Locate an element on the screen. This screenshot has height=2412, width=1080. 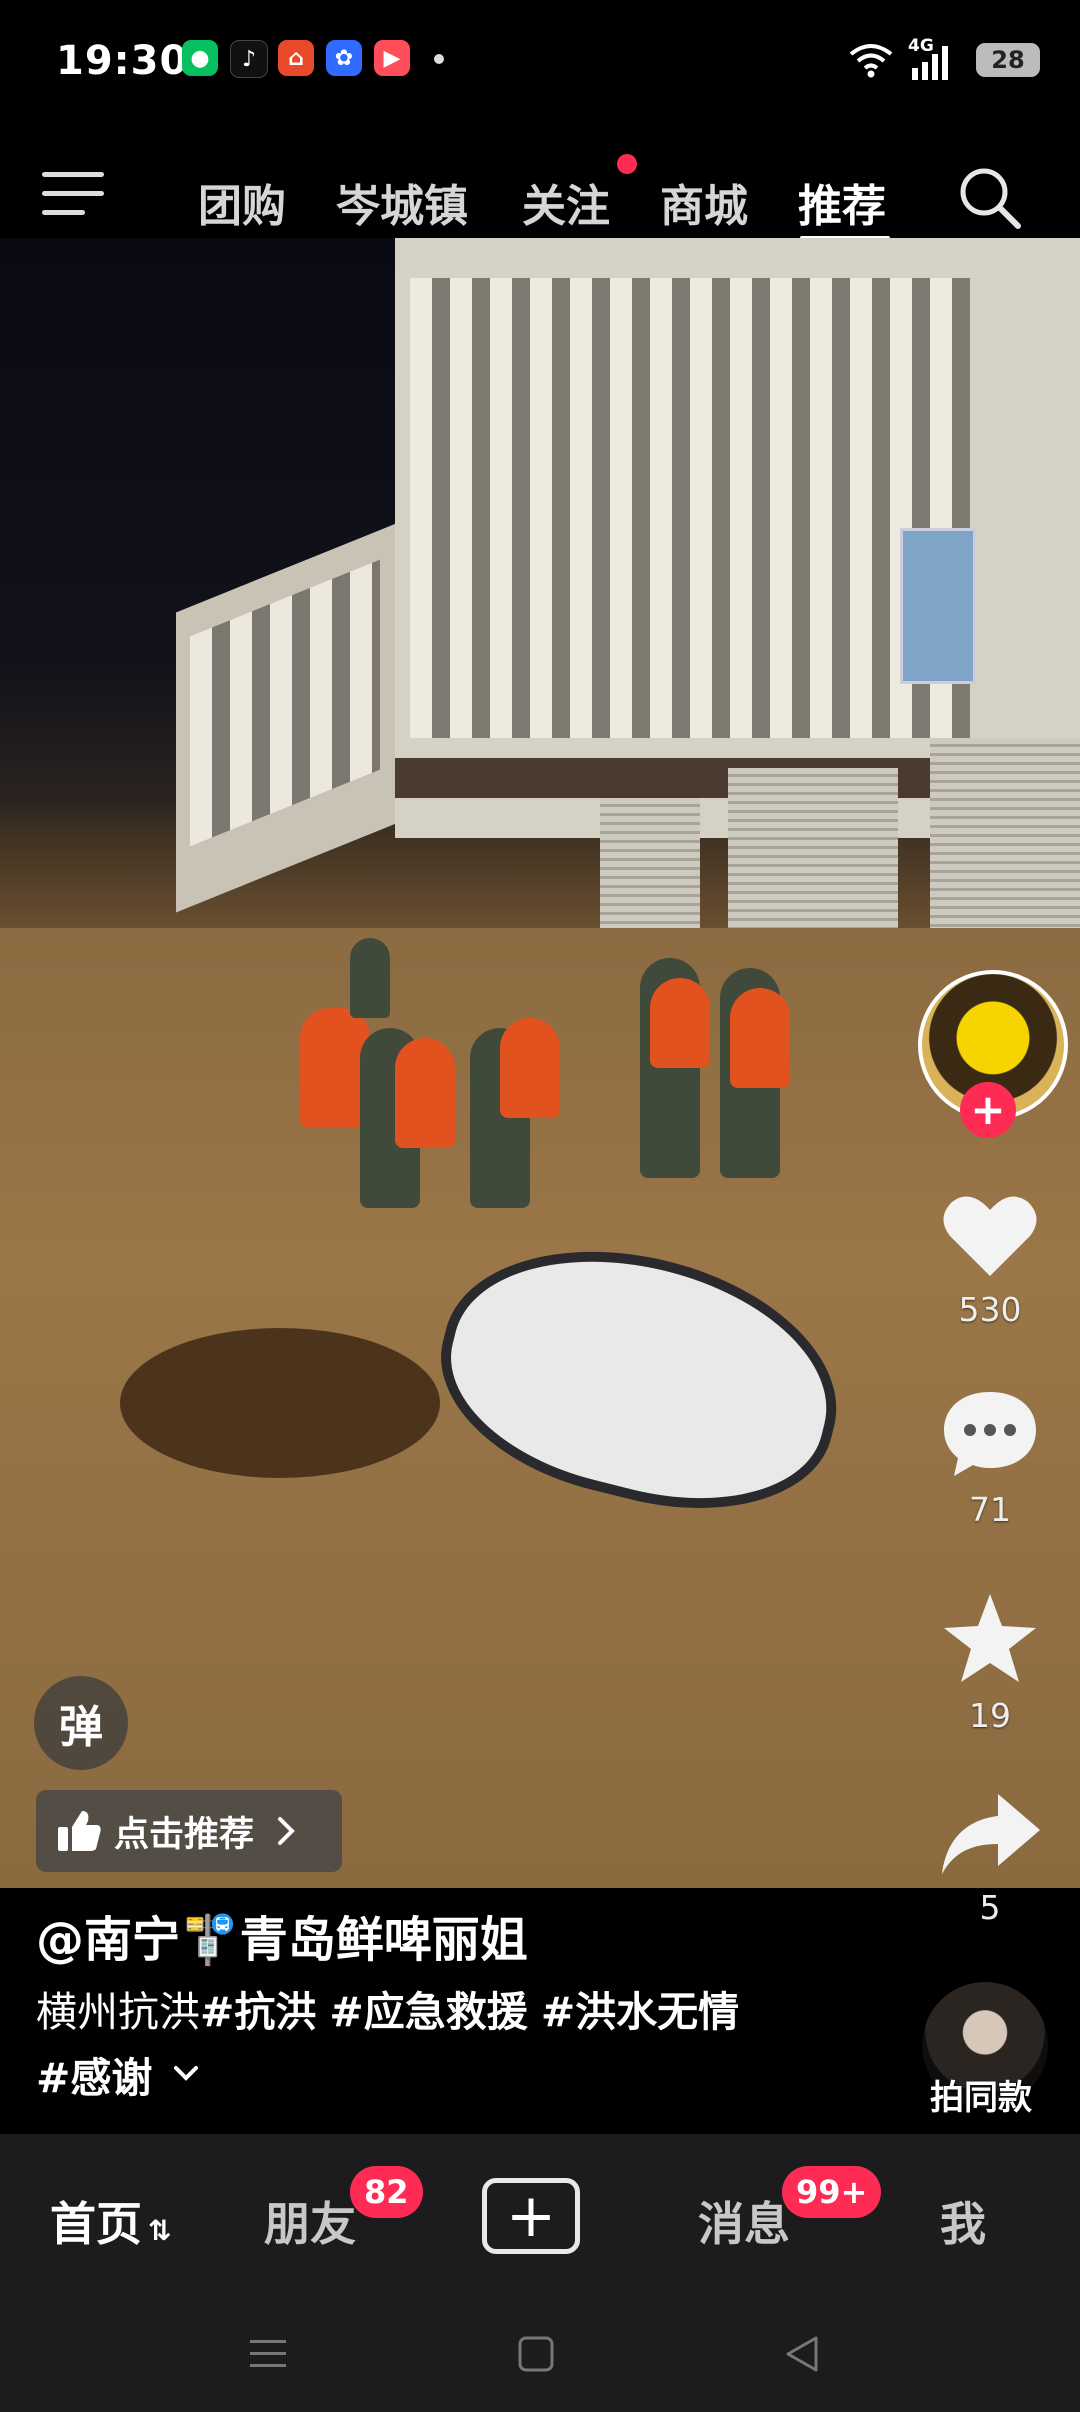
following-new-dot is located at coordinates (627, 164).